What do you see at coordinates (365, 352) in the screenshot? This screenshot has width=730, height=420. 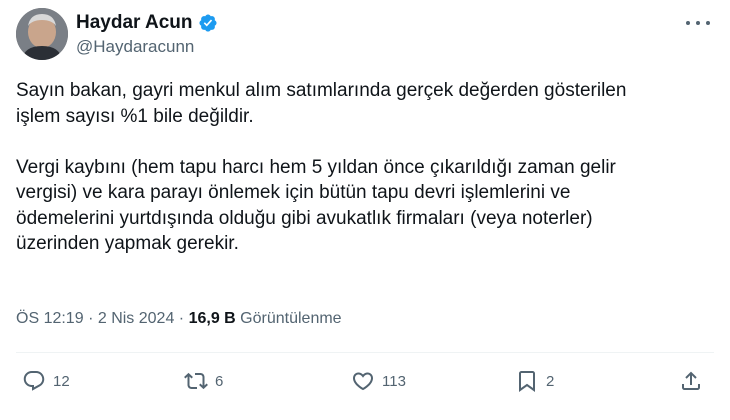 I see `divider` at bounding box center [365, 352].